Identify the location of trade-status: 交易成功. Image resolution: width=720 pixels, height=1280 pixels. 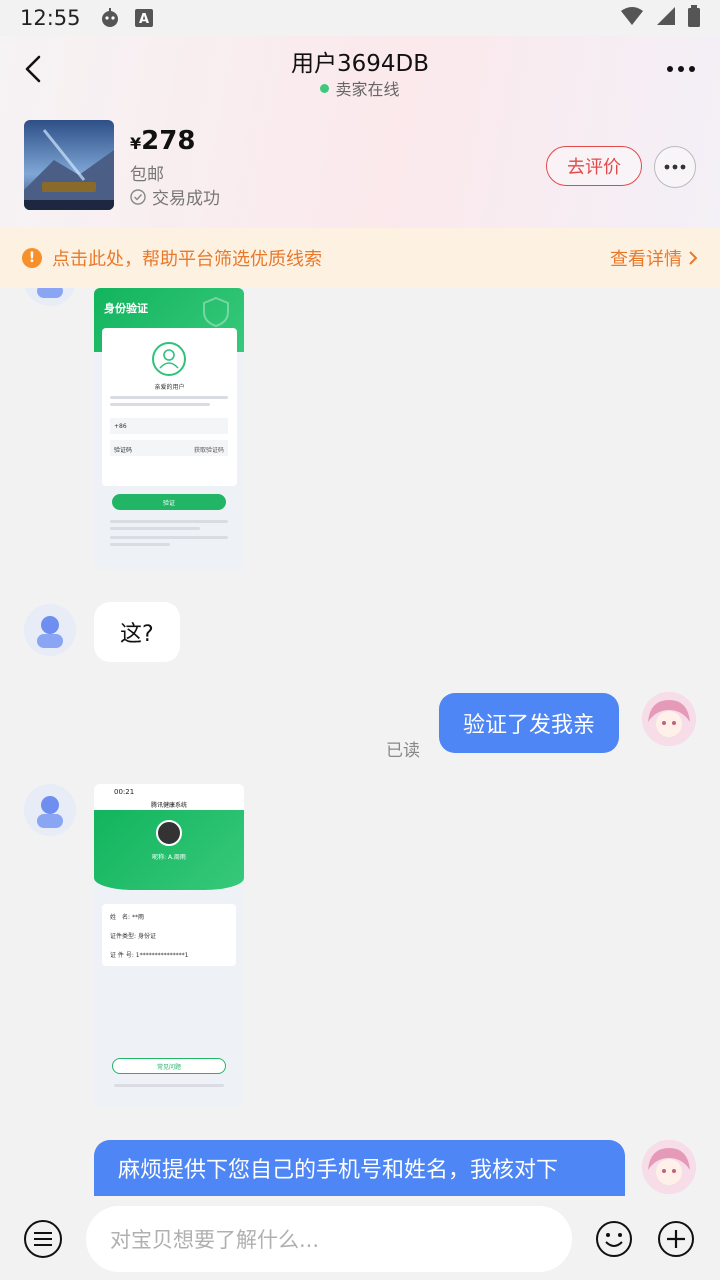
(175, 196).